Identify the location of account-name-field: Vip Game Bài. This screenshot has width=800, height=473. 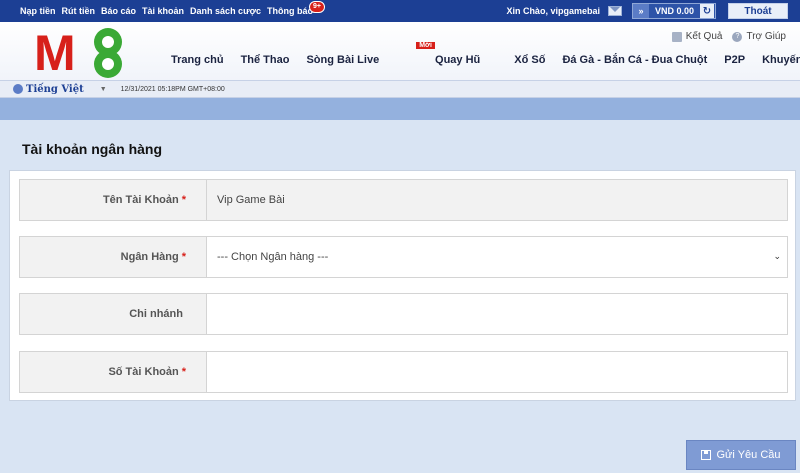
(497, 200).